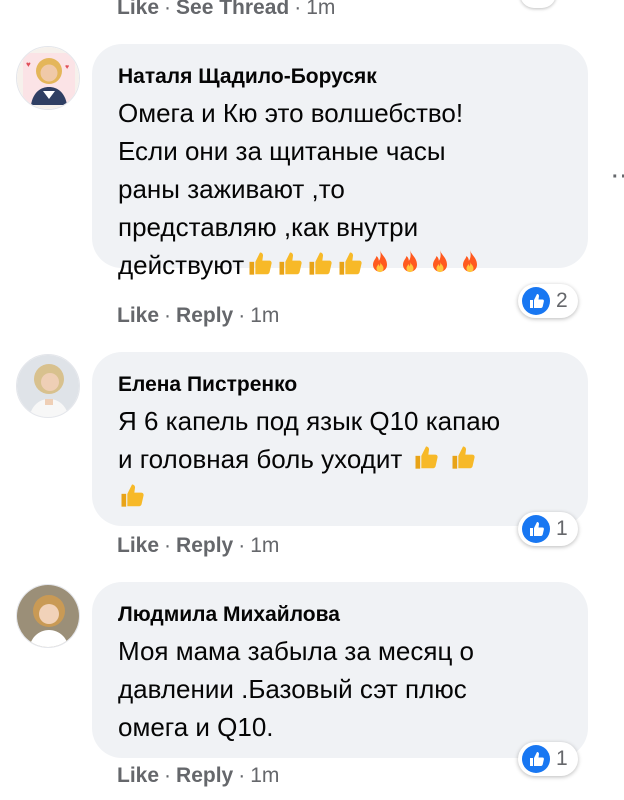 This screenshot has height=800, width=624. What do you see at coordinates (340, 385) in the screenshot?
I see `comment-author: Елена Пистренко` at bounding box center [340, 385].